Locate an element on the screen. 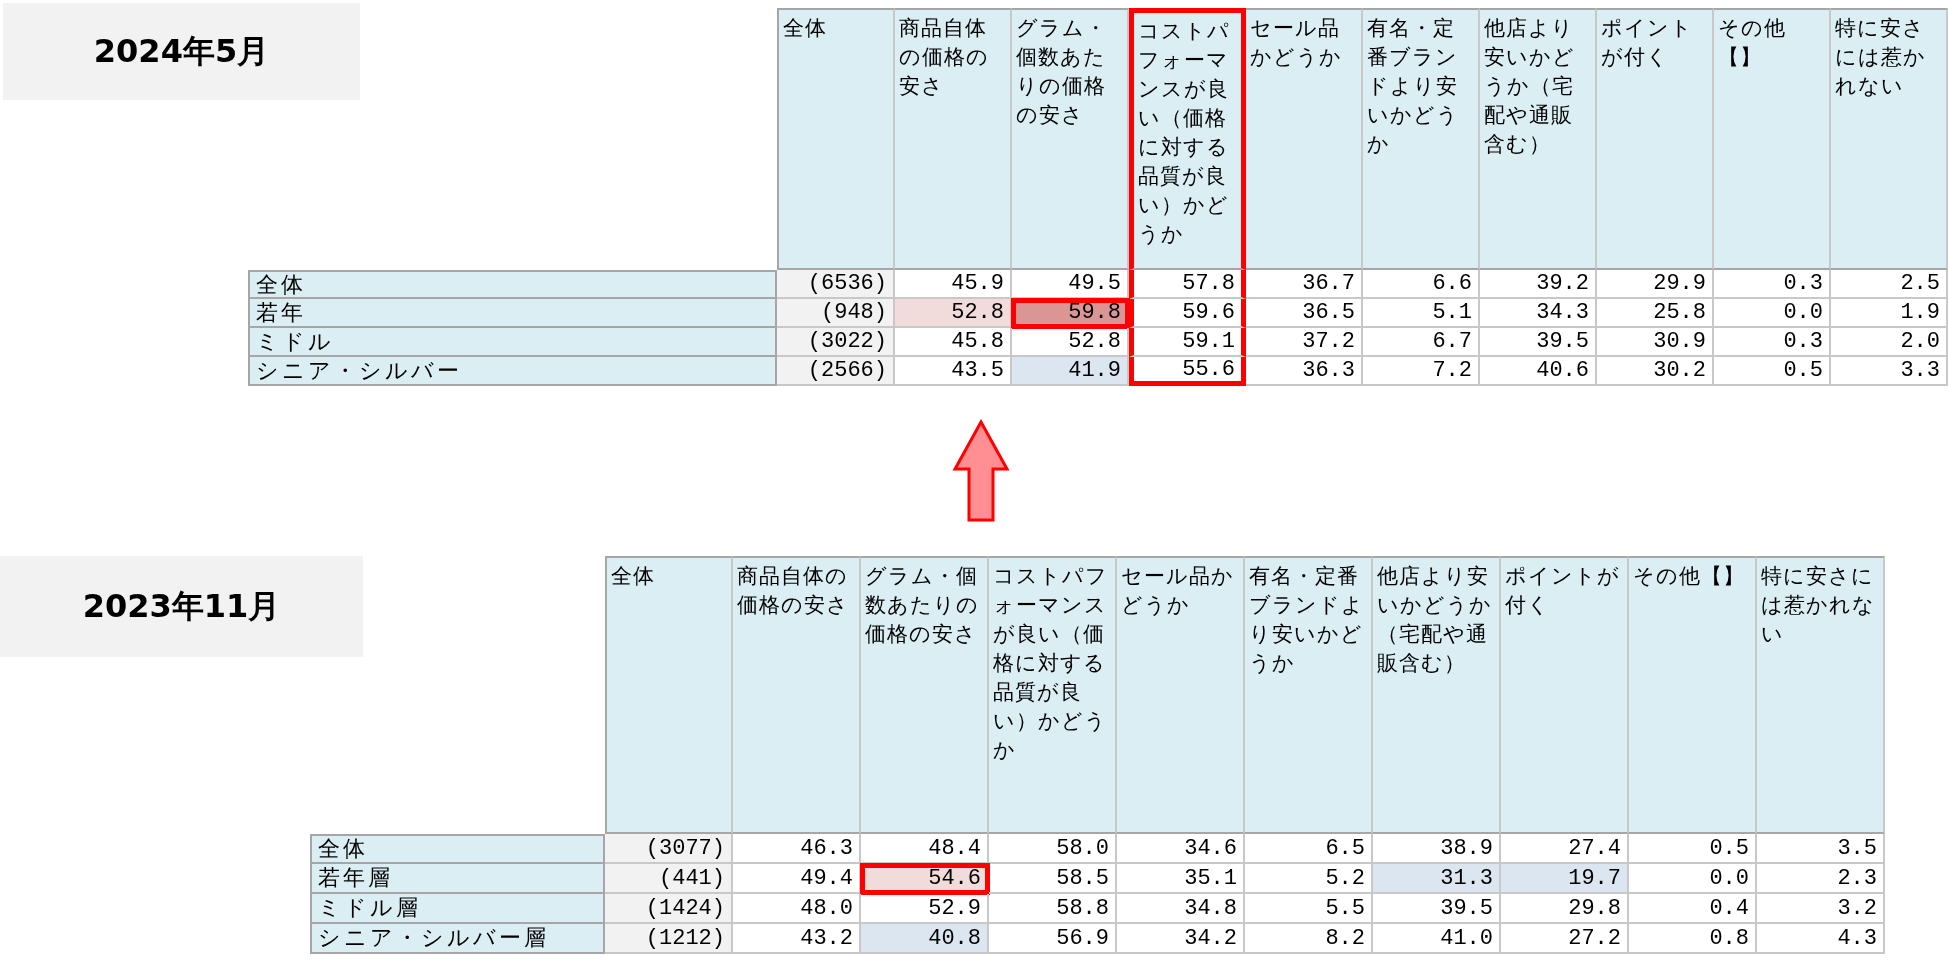 Image resolution: width=1950 pixels, height=961 pixels. table-cell: 7.2 is located at coordinates (1421, 371).